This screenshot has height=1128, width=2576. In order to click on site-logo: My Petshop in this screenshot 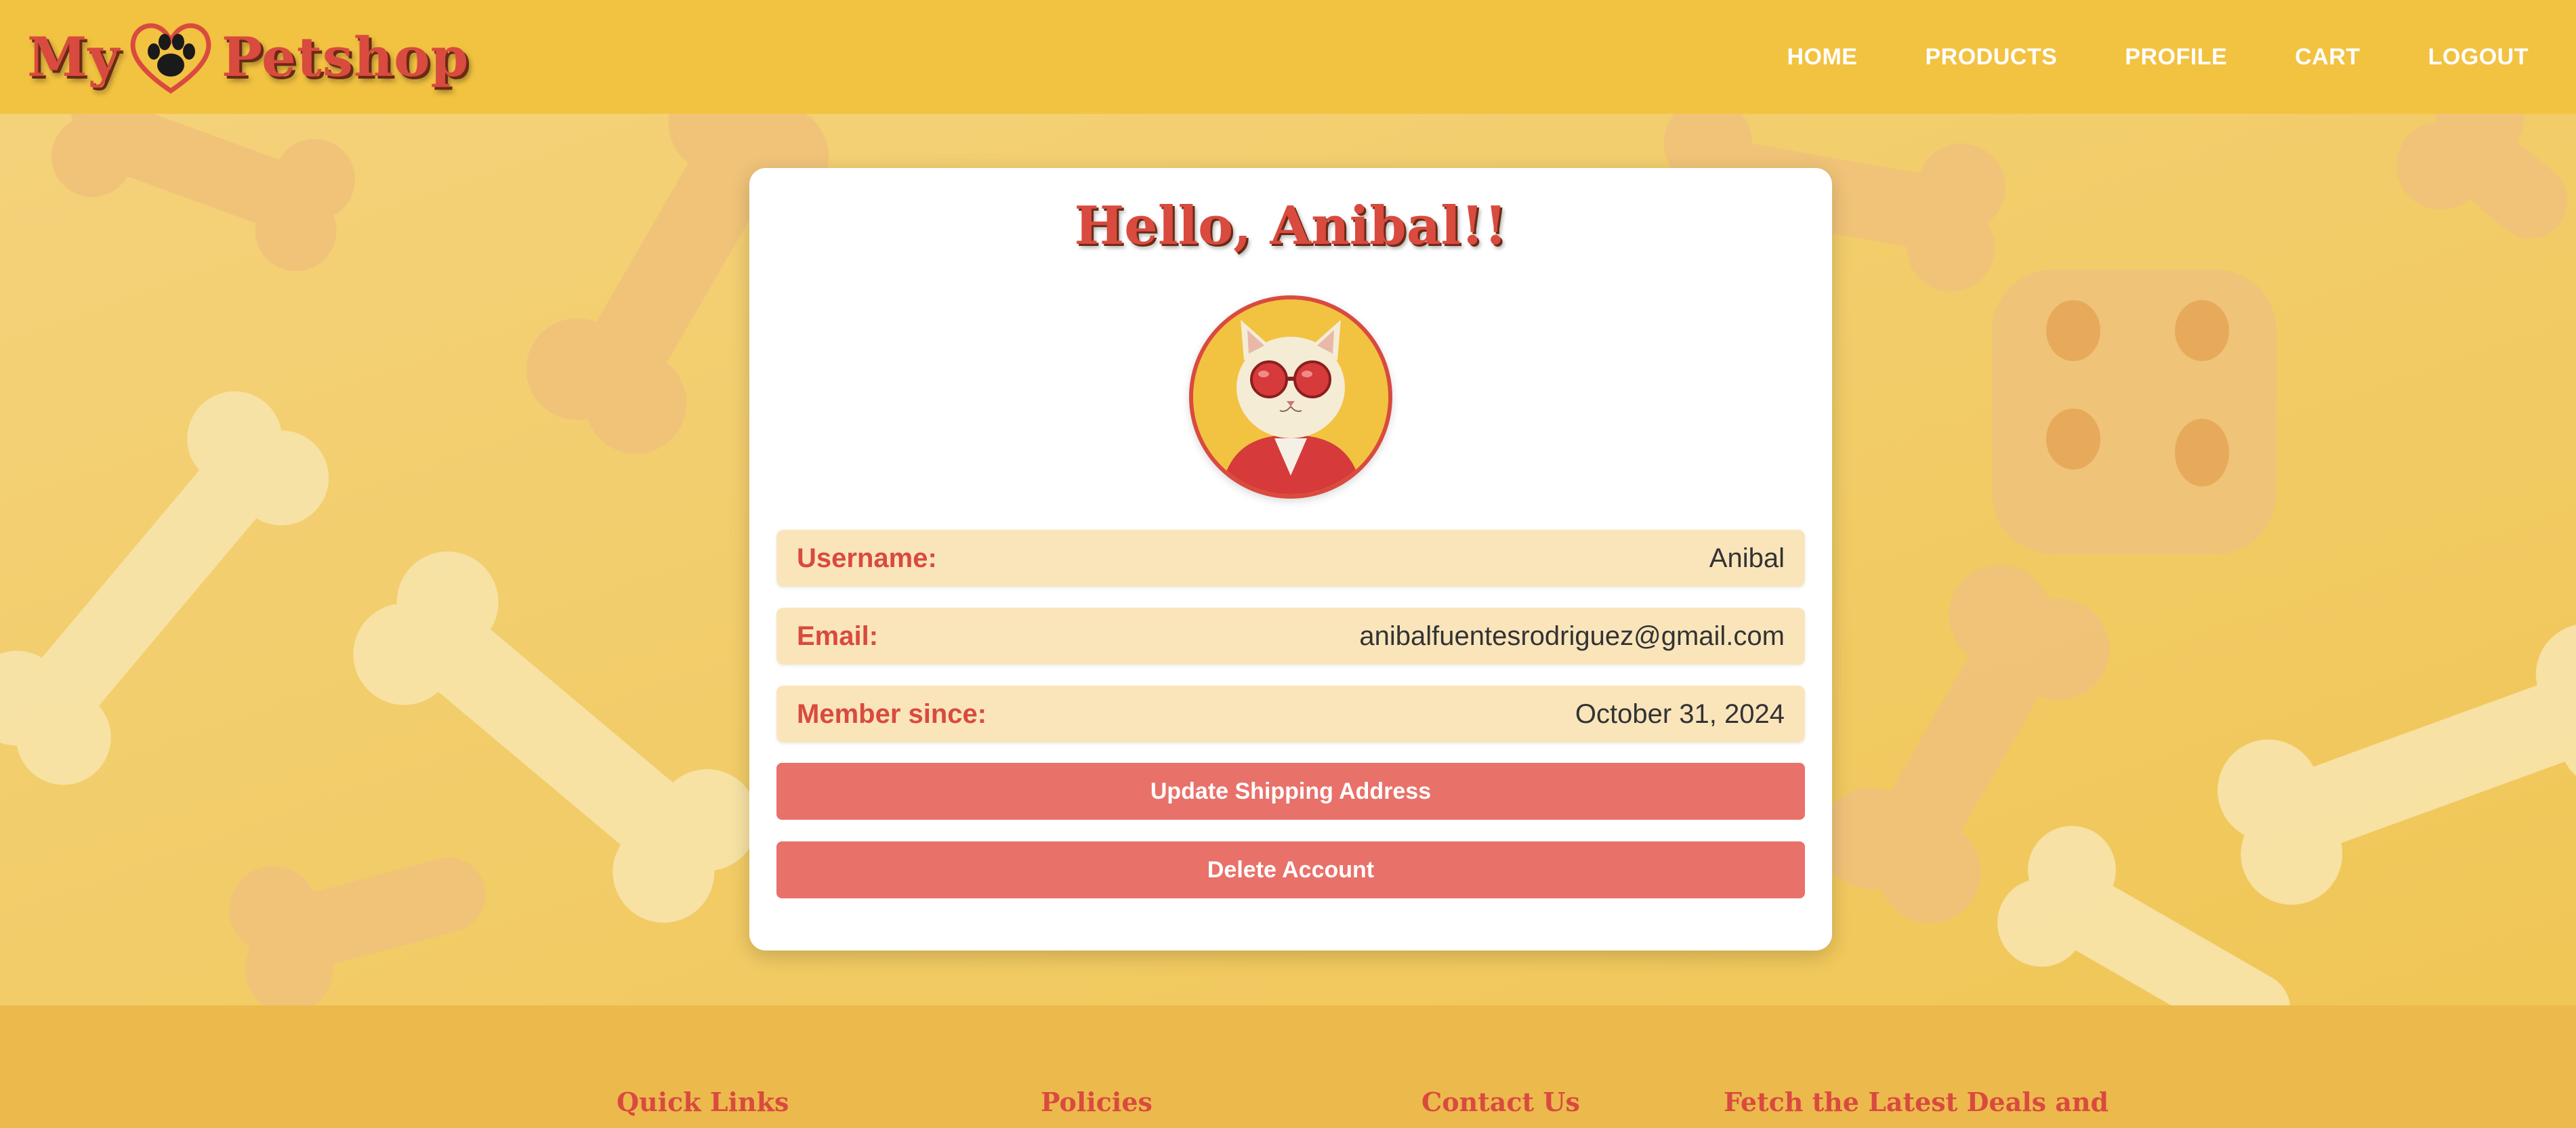, I will do `click(248, 57)`.